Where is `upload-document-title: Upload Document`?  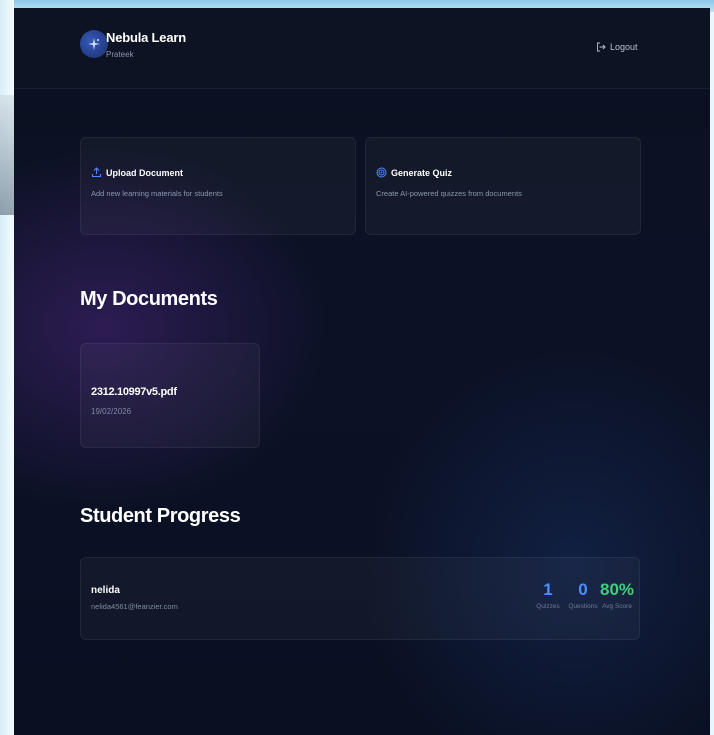 upload-document-title: Upload Document is located at coordinates (137, 172).